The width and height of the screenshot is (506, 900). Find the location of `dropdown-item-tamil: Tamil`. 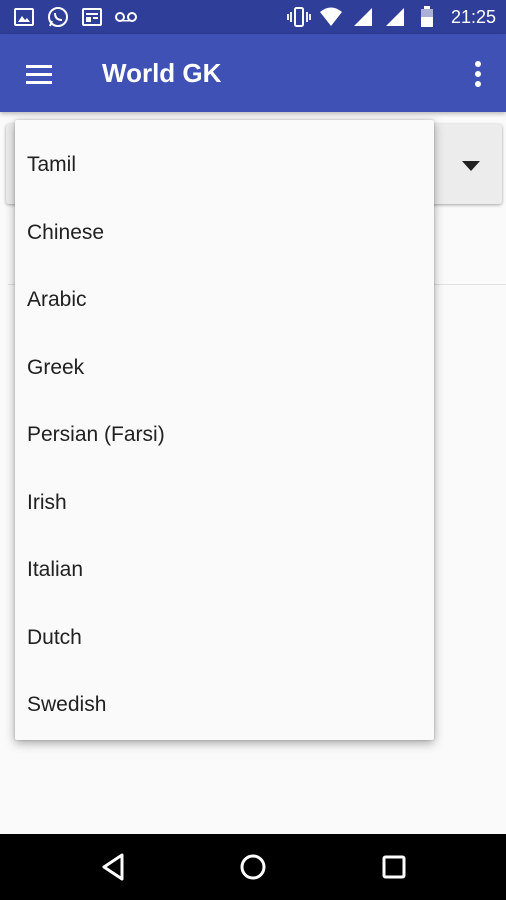

dropdown-item-tamil: Tamil is located at coordinates (224, 165).